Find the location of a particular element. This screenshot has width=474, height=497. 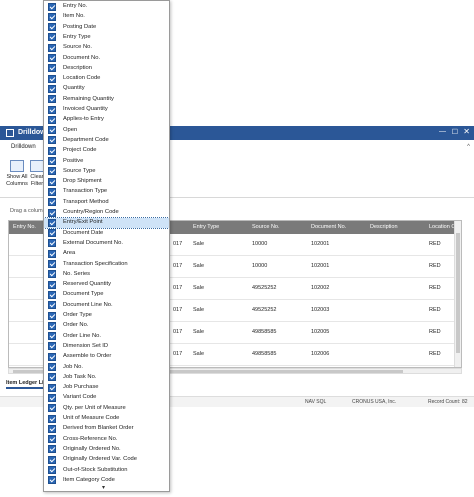

column-option: Entry Type is located at coordinates (106, 37).